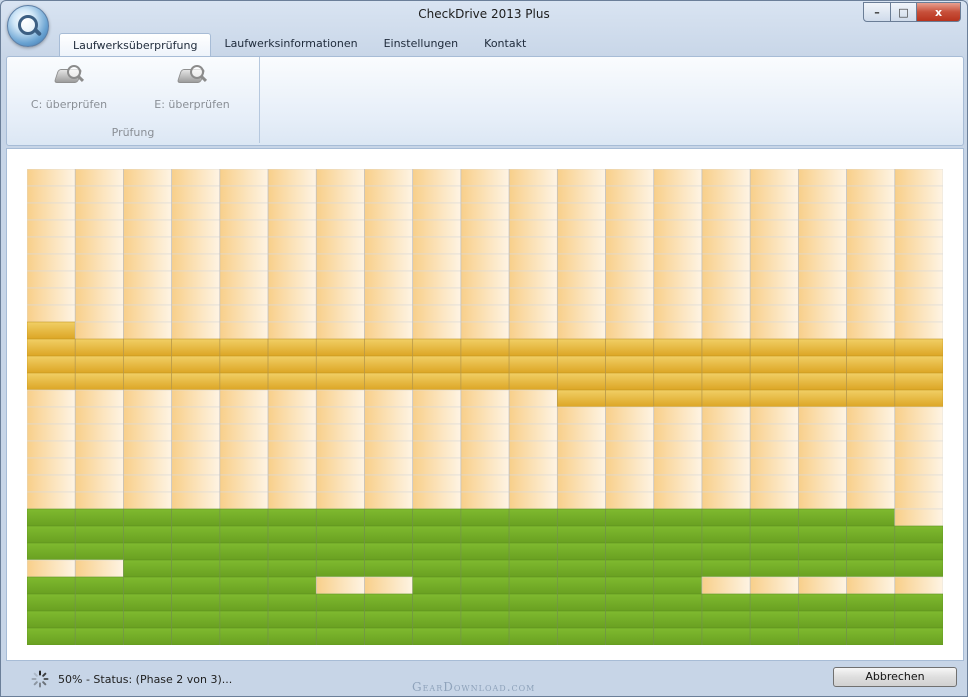 This screenshot has width=968, height=697. Describe the element at coordinates (877, 12) in the screenshot. I see `minimize-button: –` at that location.